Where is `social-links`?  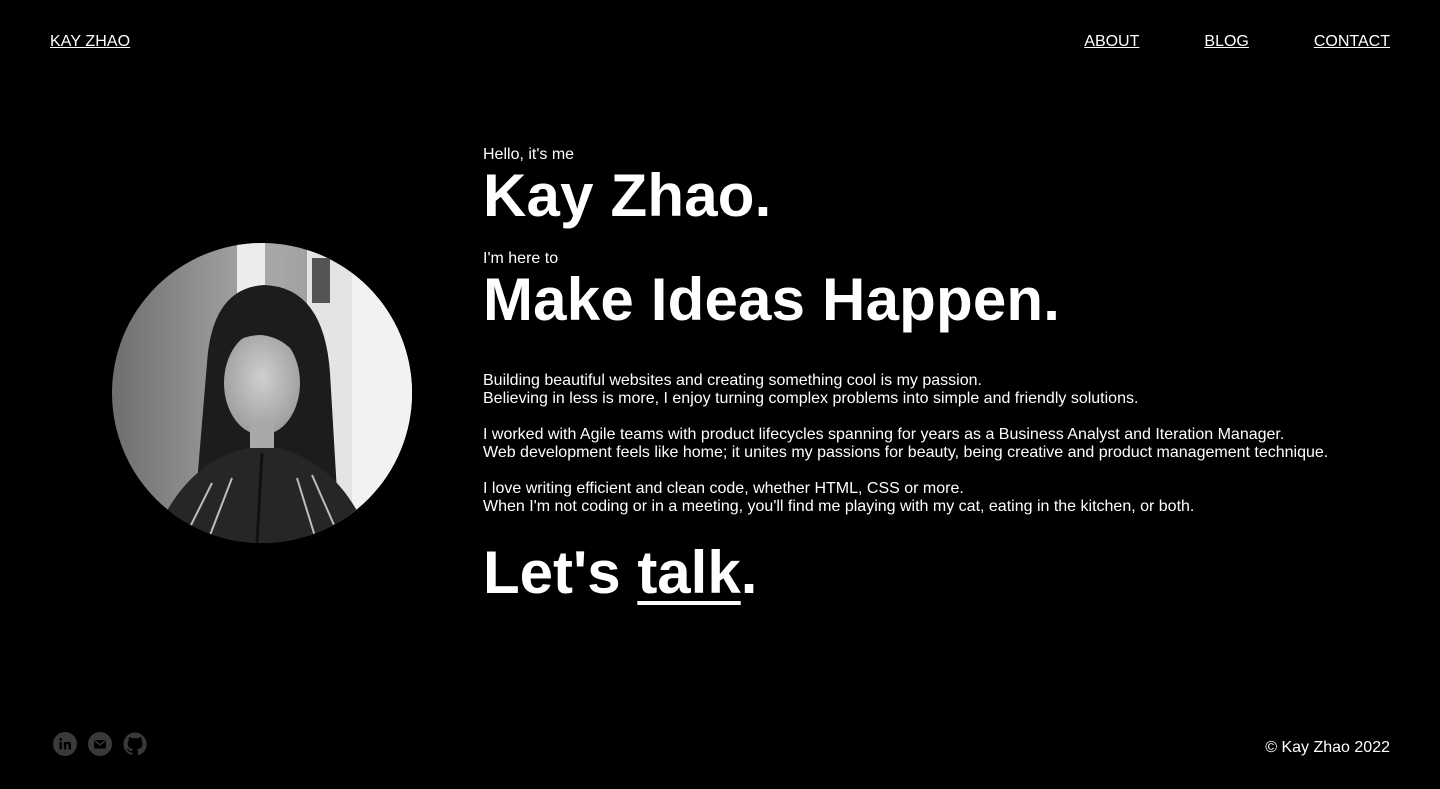
social-links is located at coordinates (105, 744).